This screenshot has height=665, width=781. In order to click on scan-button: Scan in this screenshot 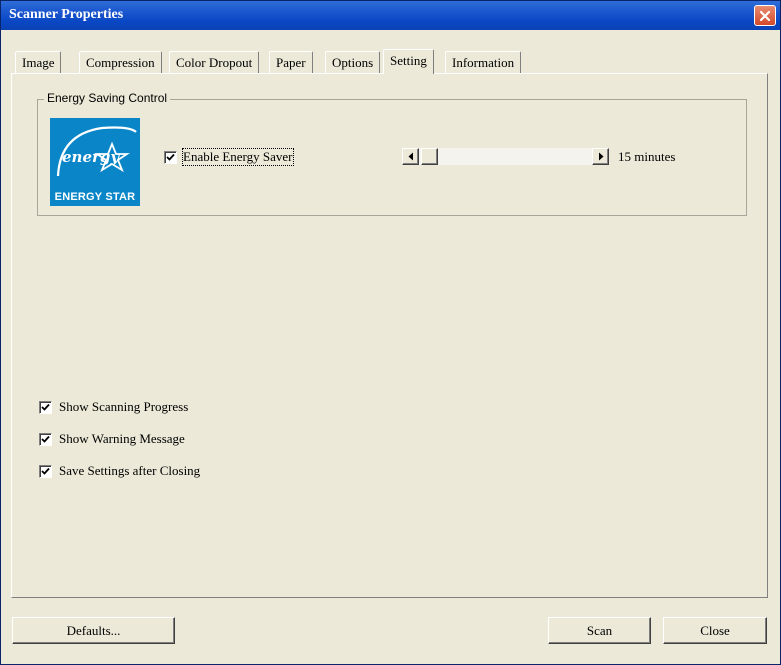, I will do `click(599, 630)`.